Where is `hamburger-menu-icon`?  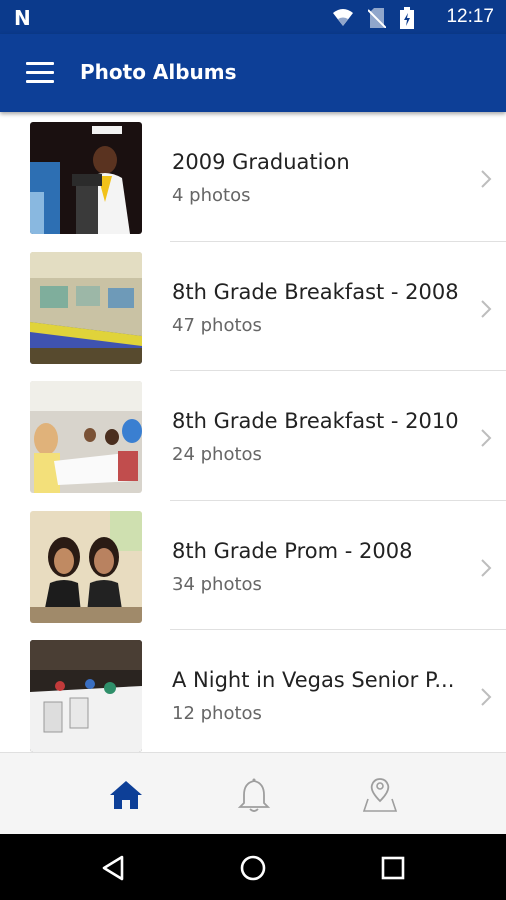 hamburger-menu-icon is located at coordinates (40, 73).